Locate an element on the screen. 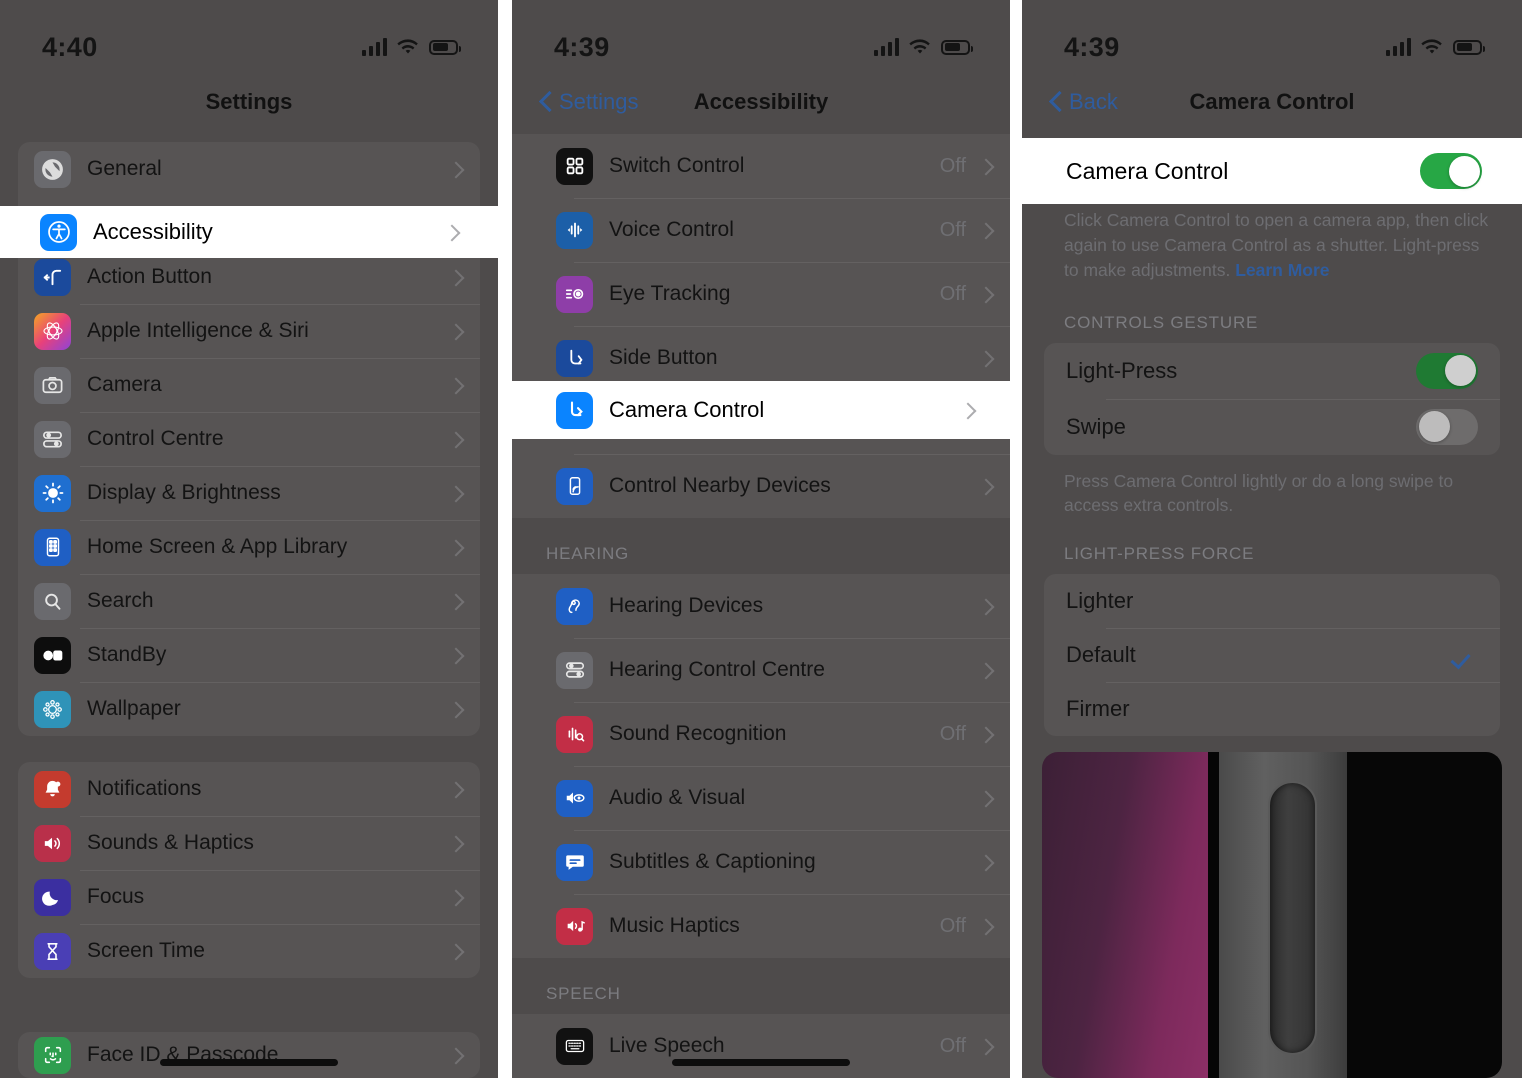 The image size is (1524, 1078). sidebar-item-action-button: Action Button is located at coordinates (249, 277).